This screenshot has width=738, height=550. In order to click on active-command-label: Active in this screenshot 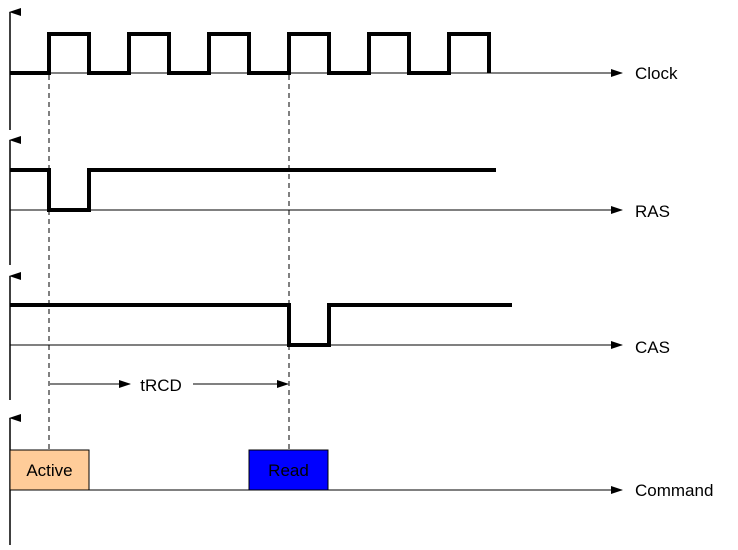, I will do `click(49, 470)`.